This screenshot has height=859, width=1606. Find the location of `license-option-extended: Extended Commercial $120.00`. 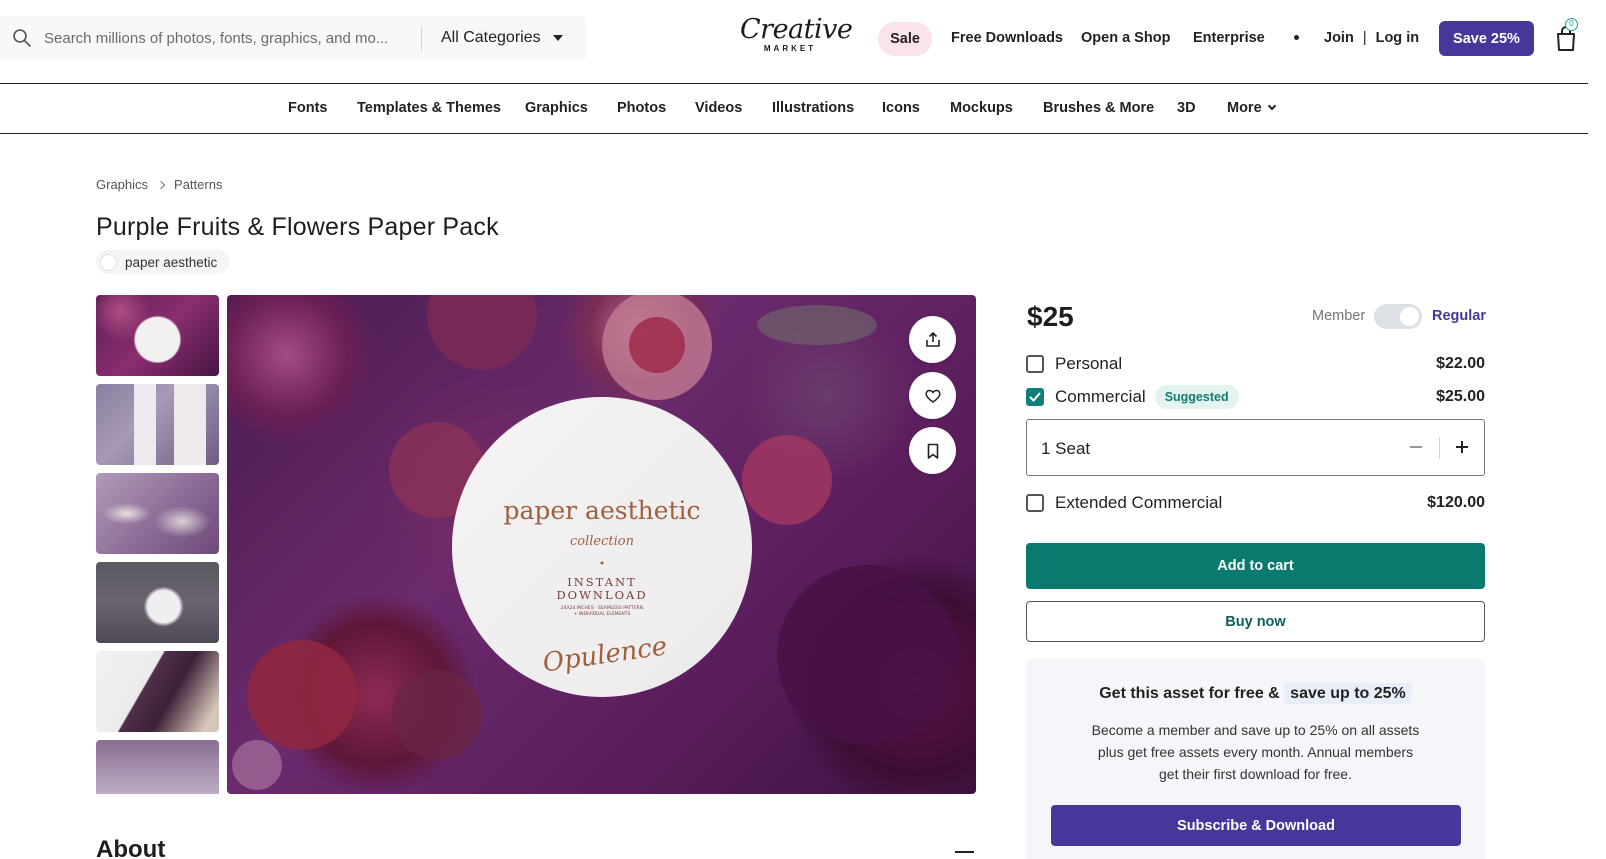

license-option-extended: Extended Commercial $120.00 is located at coordinates (1255, 503).